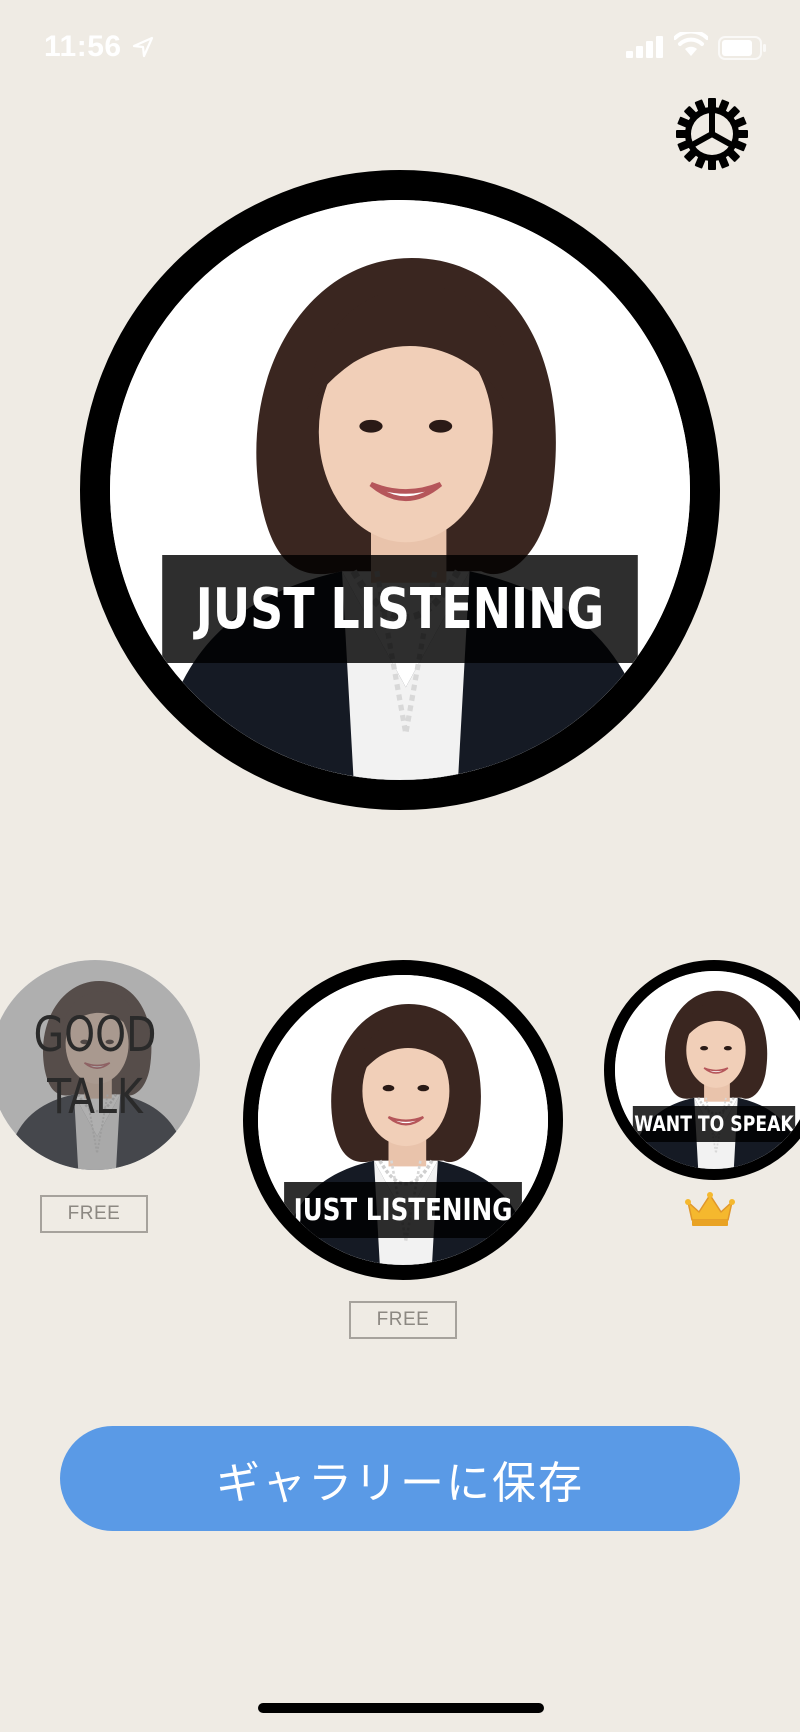 The width and height of the screenshot is (800, 1732). What do you see at coordinates (83, 46) in the screenshot?
I see `status-time: 11:56` at bounding box center [83, 46].